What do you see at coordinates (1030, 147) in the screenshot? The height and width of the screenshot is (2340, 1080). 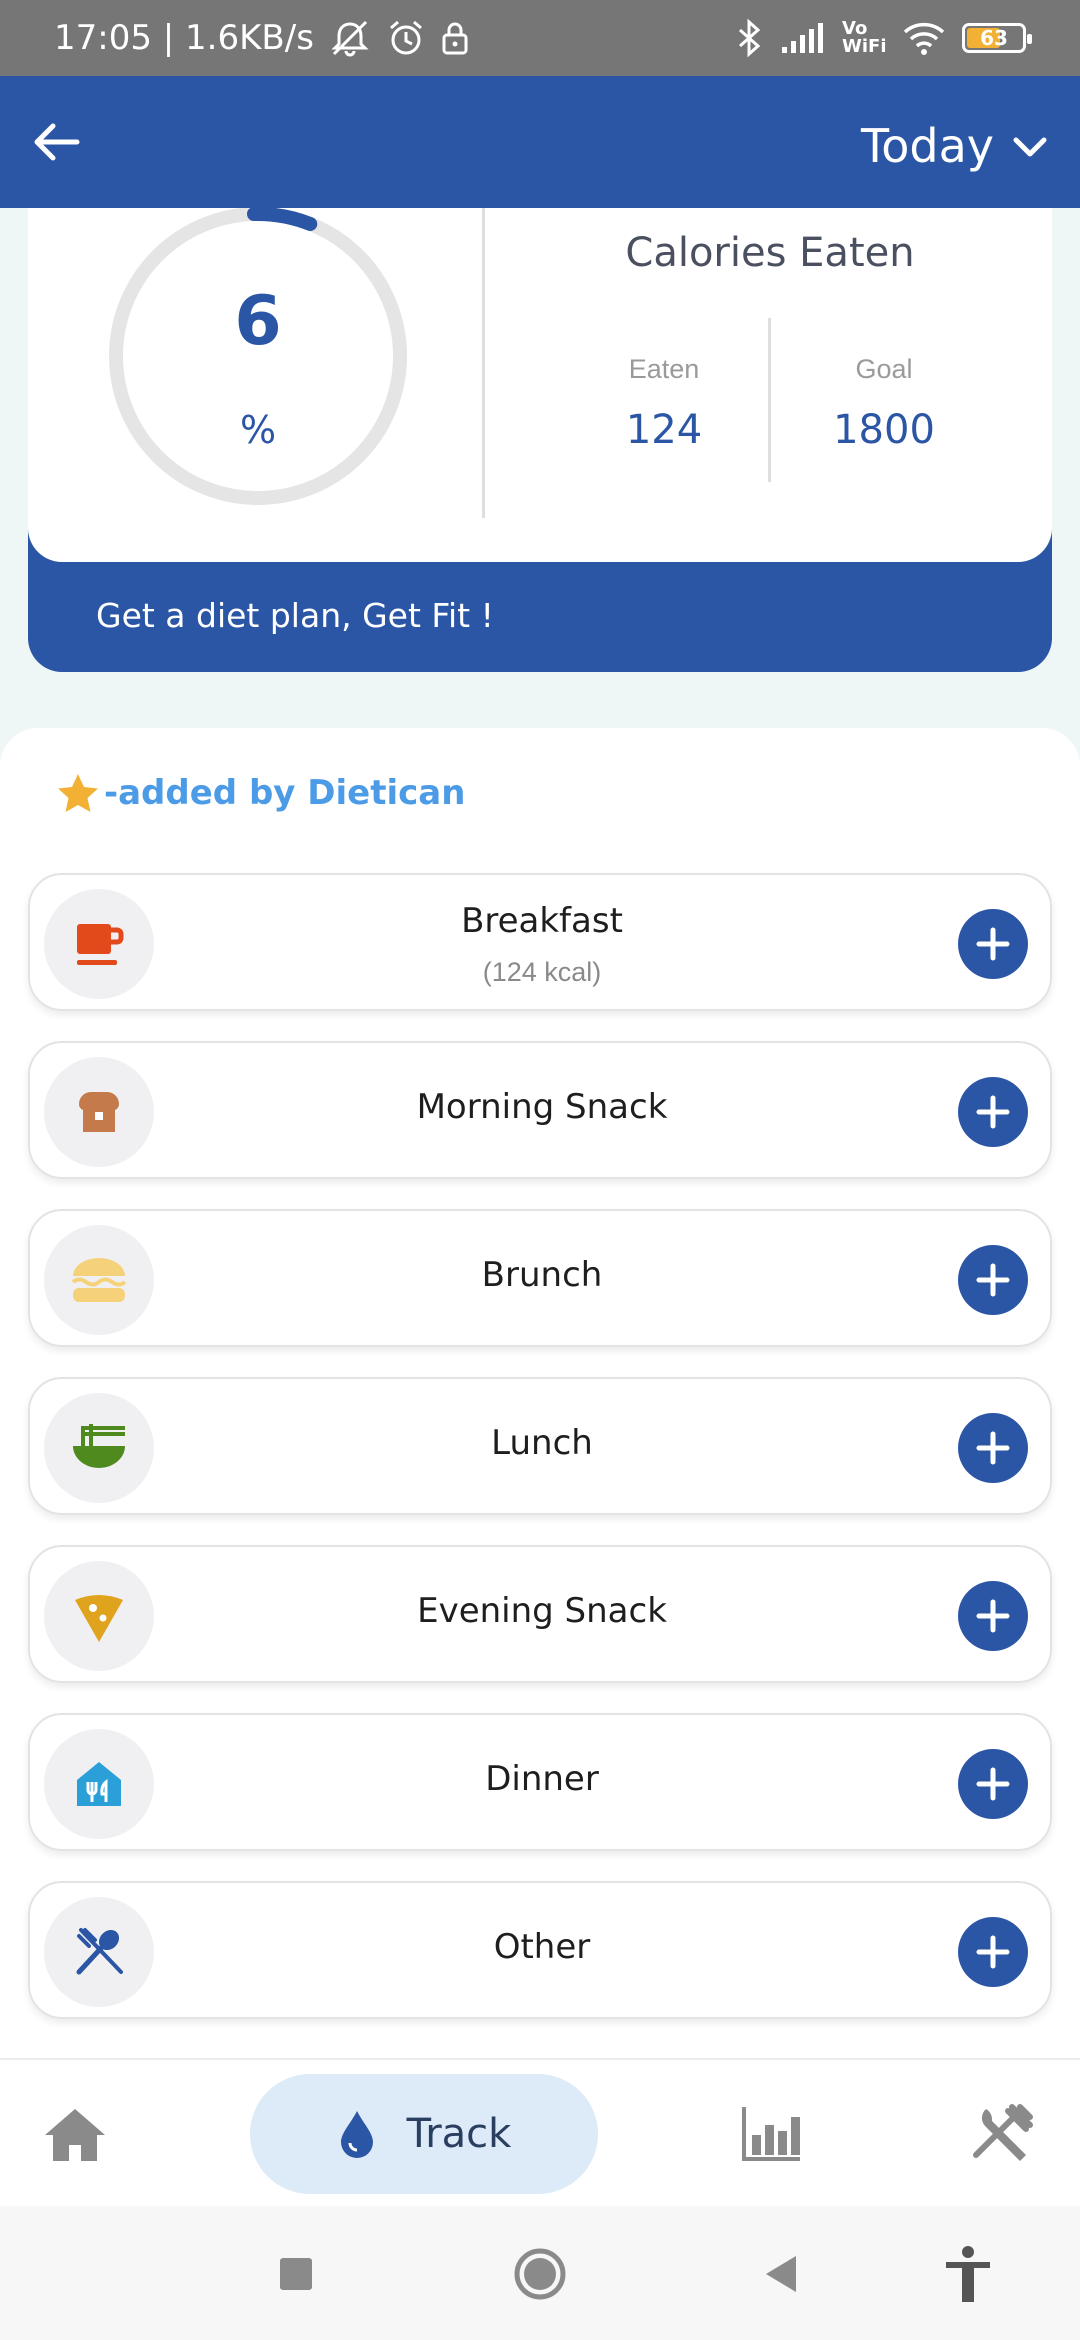 I see `chevron-down-icon` at bounding box center [1030, 147].